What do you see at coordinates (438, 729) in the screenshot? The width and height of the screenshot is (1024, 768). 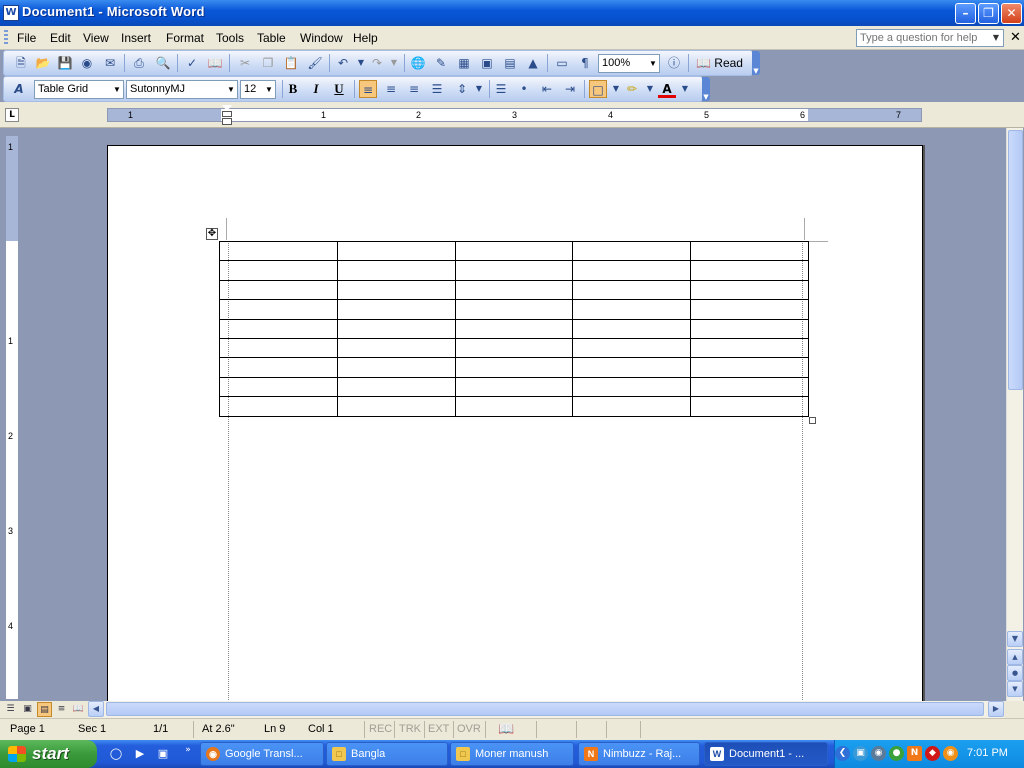 I see `status-ext: EXT` at bounding box center [438, 729].